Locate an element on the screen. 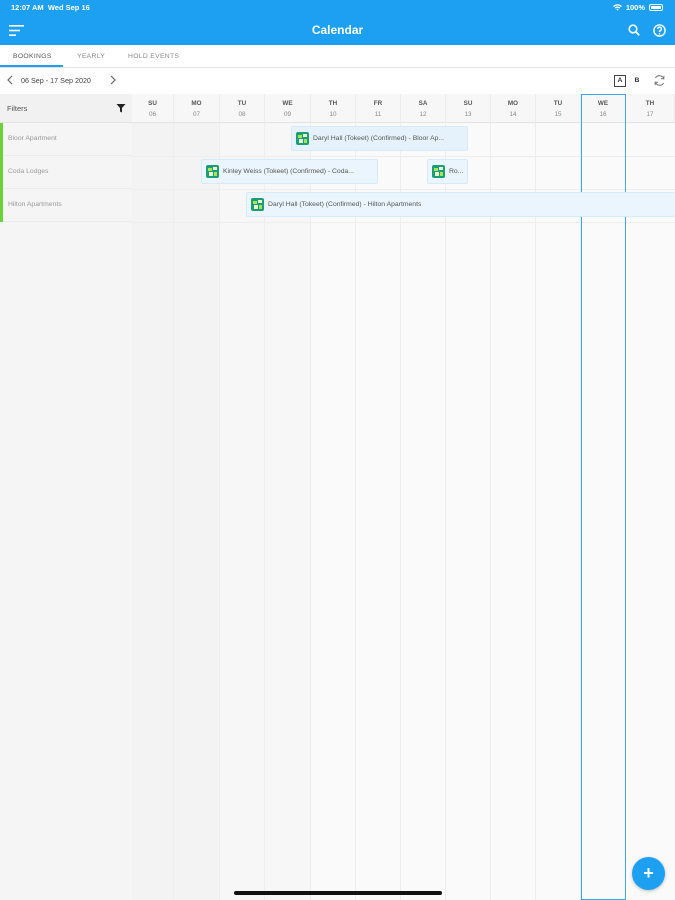 Image resolution: width=675 pixels, height=900 pixels. filters-header: Filters is located at coordinates (66, 108).